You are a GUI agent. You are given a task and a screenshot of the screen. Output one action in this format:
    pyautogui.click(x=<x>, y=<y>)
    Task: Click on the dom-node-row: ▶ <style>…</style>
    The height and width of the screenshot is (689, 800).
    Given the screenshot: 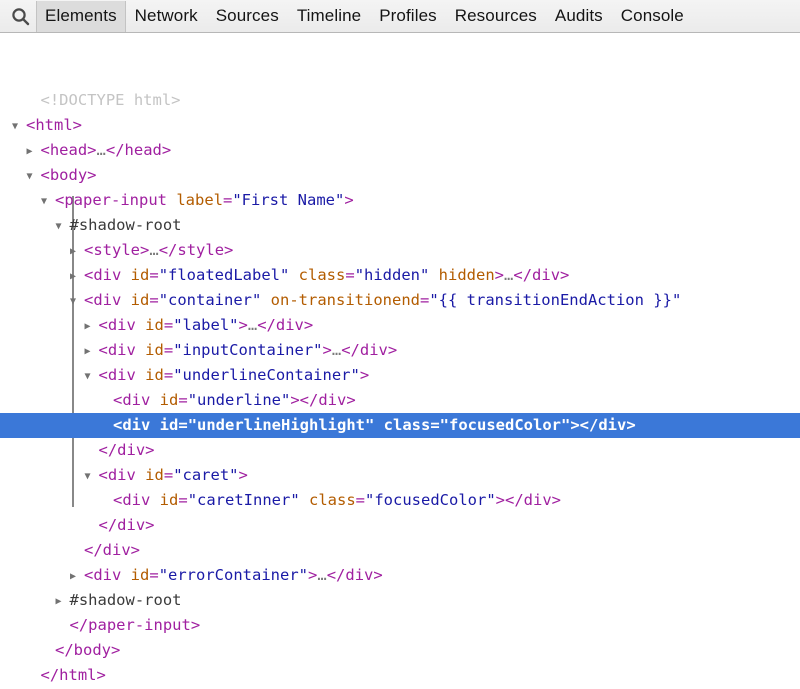 What is the action you would take?
    pyautogui.click(x=400, y=250)
    